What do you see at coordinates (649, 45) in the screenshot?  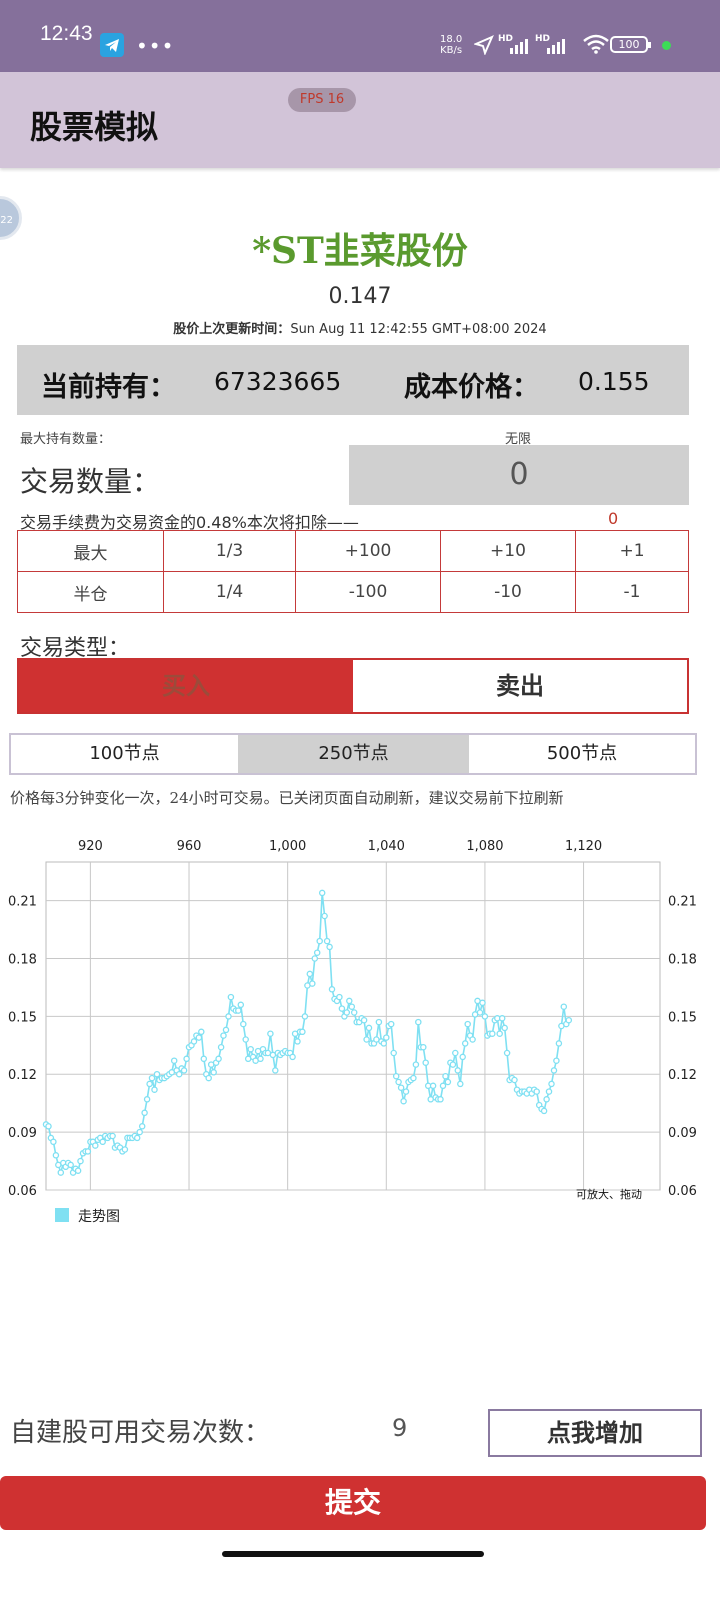 I see `battery-tip` at bounding box center [649, 45].